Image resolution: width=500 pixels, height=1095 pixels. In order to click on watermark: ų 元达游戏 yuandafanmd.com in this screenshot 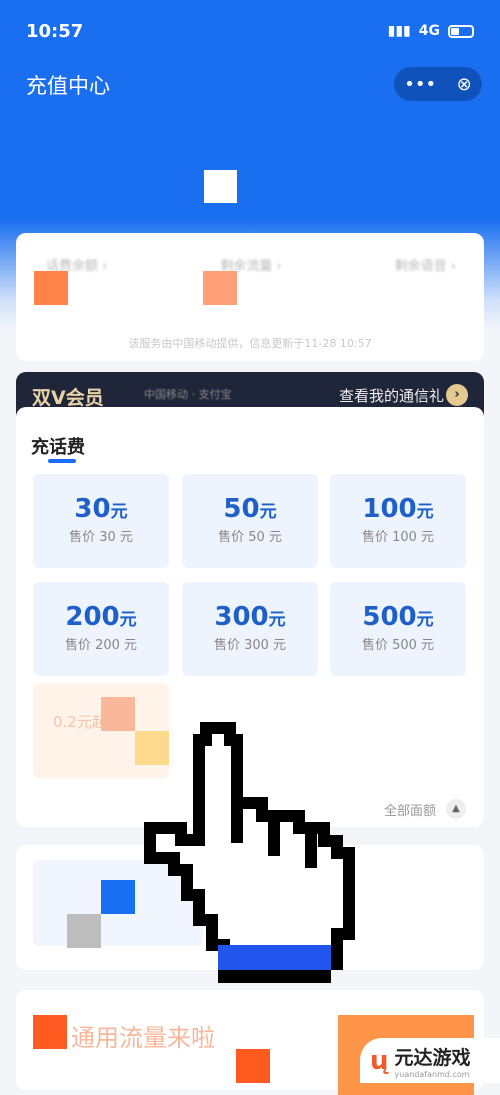, I will do `click(430, 1060)`.